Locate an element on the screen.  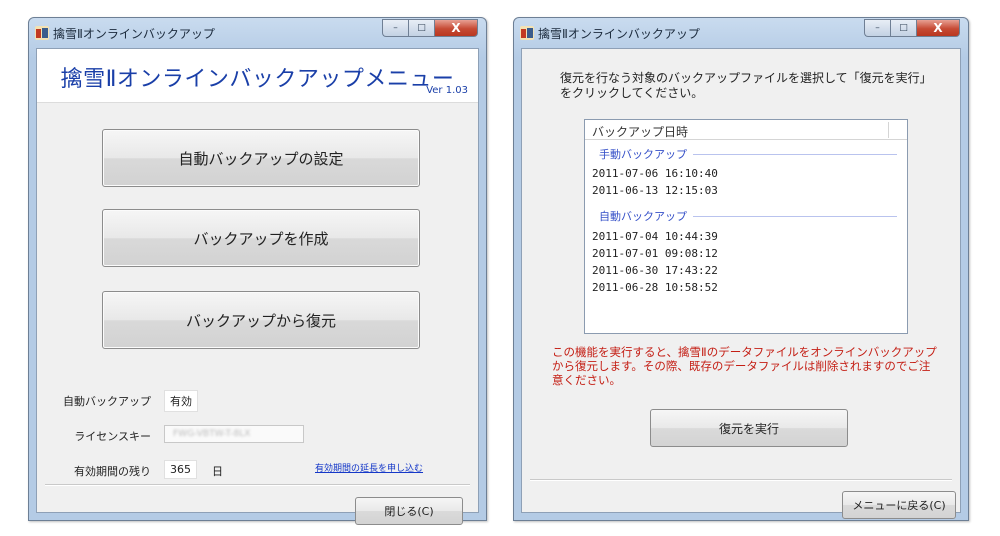
column-header-label: バックアップ日時 is located at coordinates (640, 132).